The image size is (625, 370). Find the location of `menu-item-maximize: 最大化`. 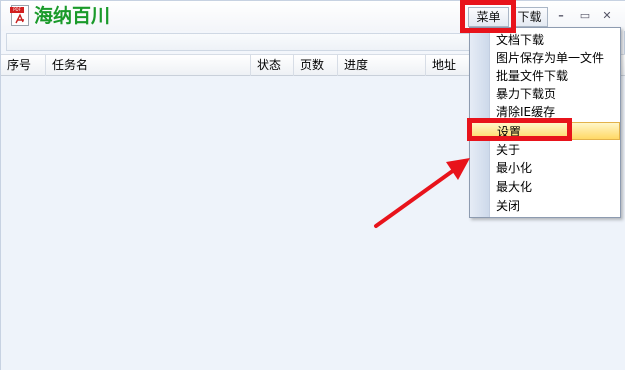

menu-item-maximize: 最大化 is located at coordinates (545, 187).